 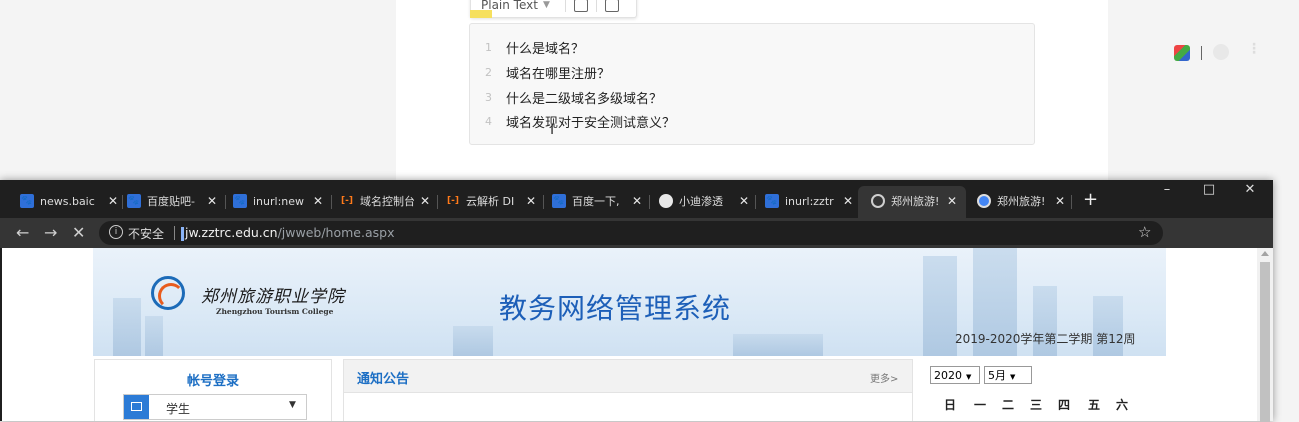 I want to click on forward-arrow-icon: →, so click(x=50, y=233).